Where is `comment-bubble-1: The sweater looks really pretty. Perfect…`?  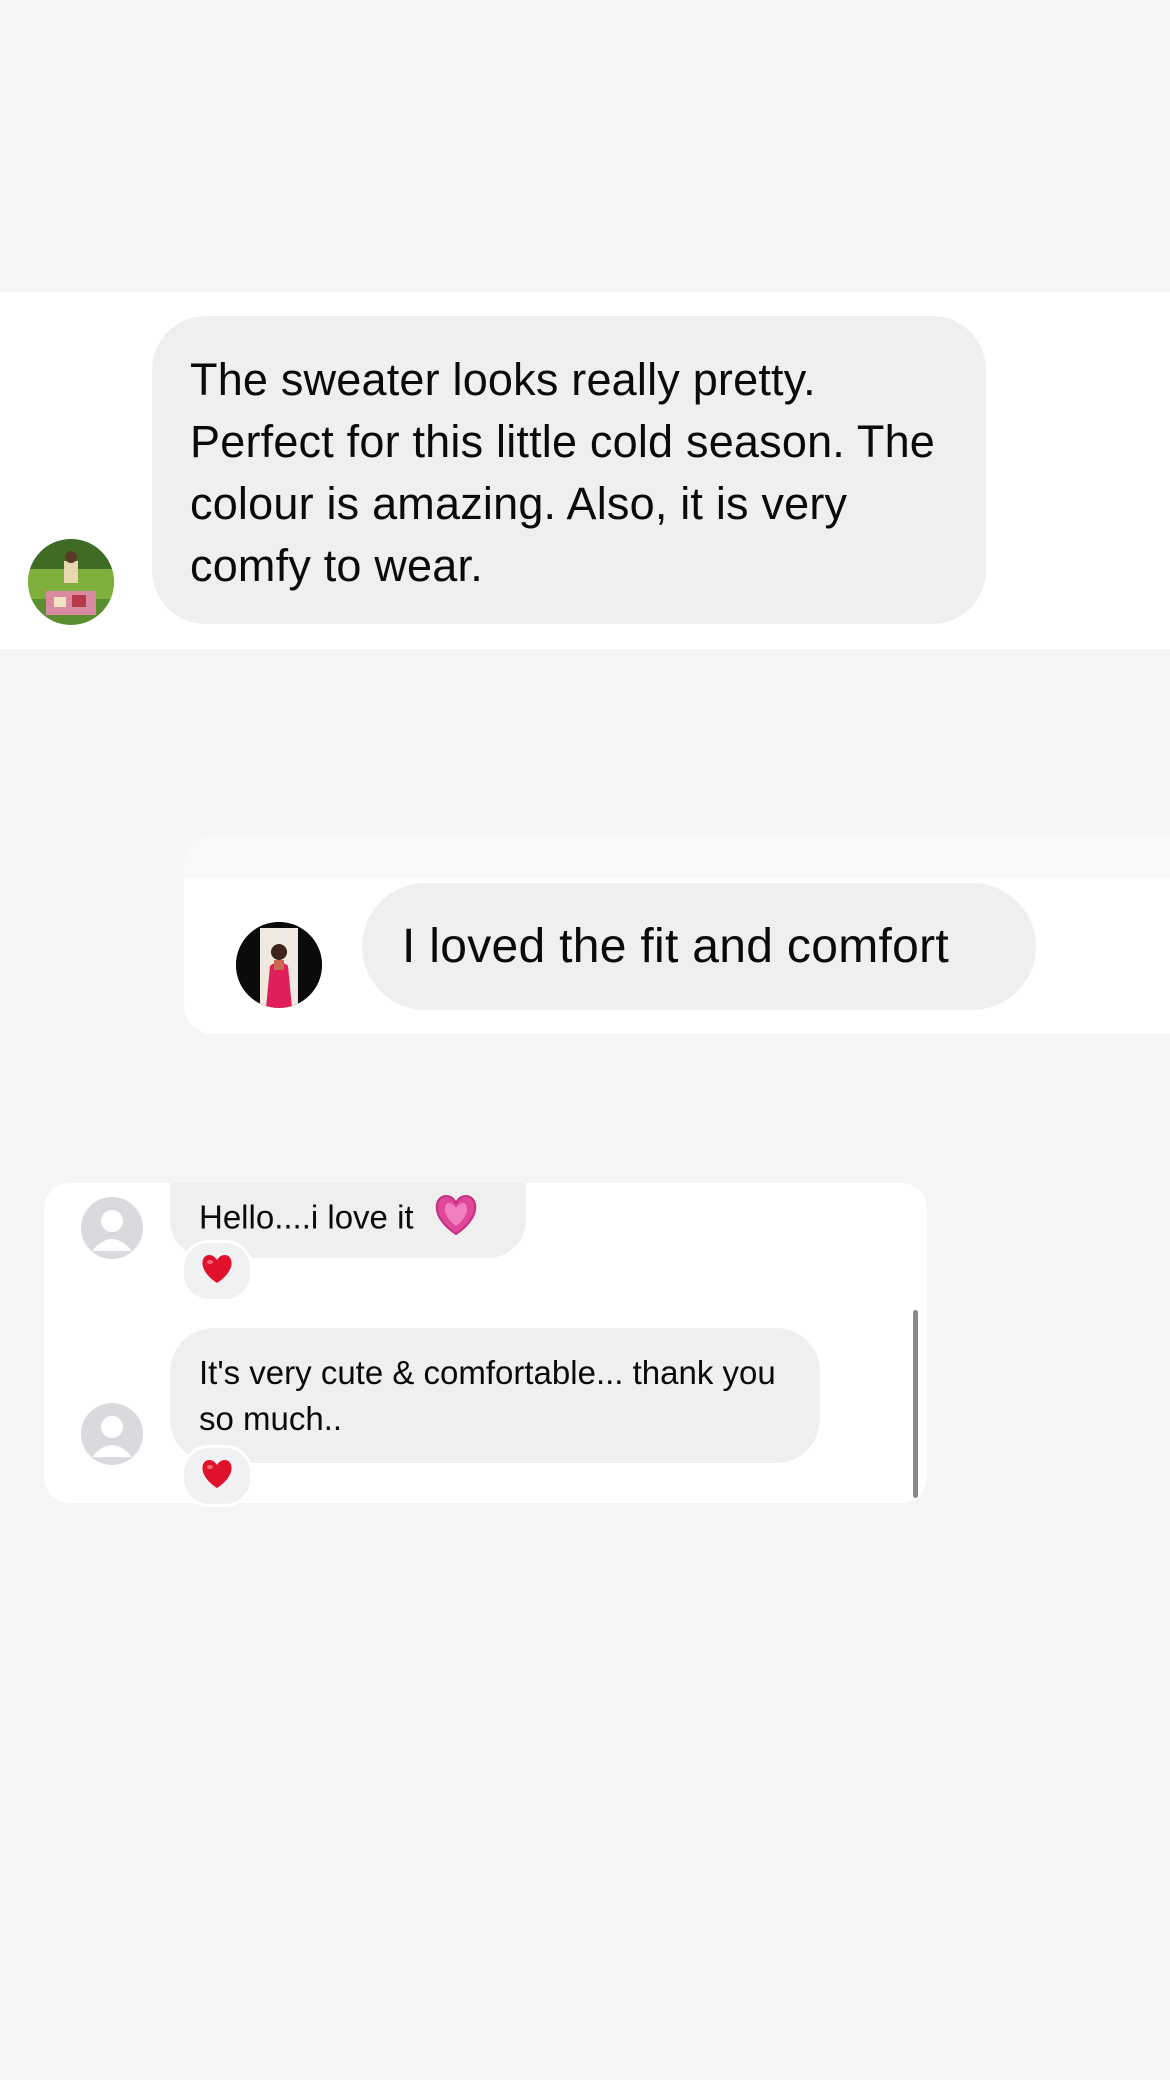
comment-bubble-1: The sweater looks really pretty. Perfect… is located at coordinates (569, 470).